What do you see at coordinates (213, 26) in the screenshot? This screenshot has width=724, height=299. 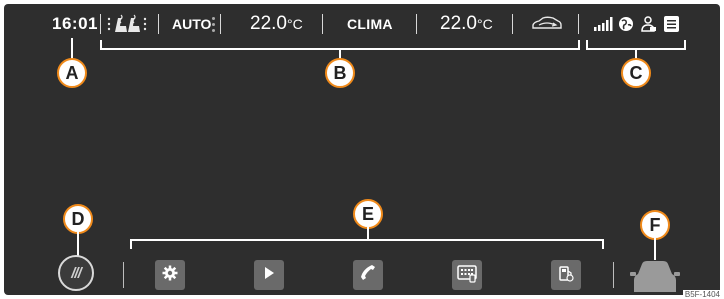 I see `auto-level-dots` at bounding box center [213, 26].